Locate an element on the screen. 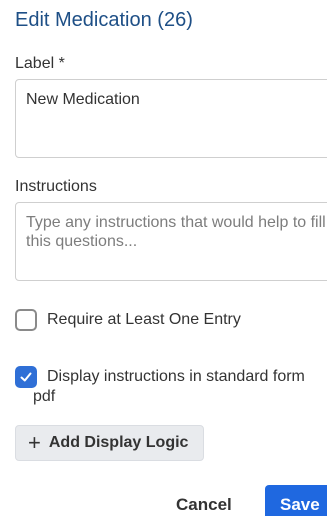 The image size is (327, 516). dialog-title: Edit Medication (26) is located at coordinates (104, 20).